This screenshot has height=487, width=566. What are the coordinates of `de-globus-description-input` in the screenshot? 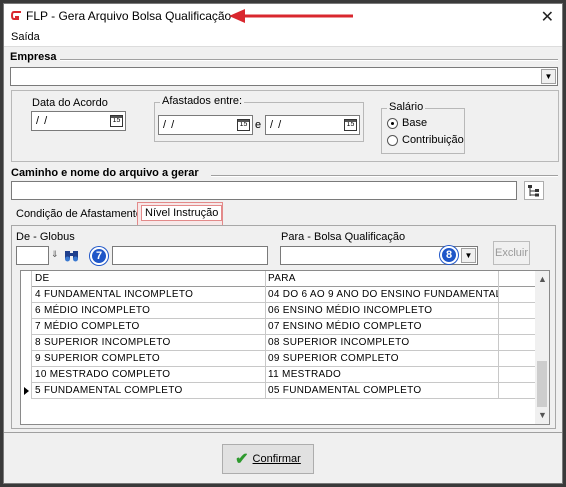 It's located at (190, 255).